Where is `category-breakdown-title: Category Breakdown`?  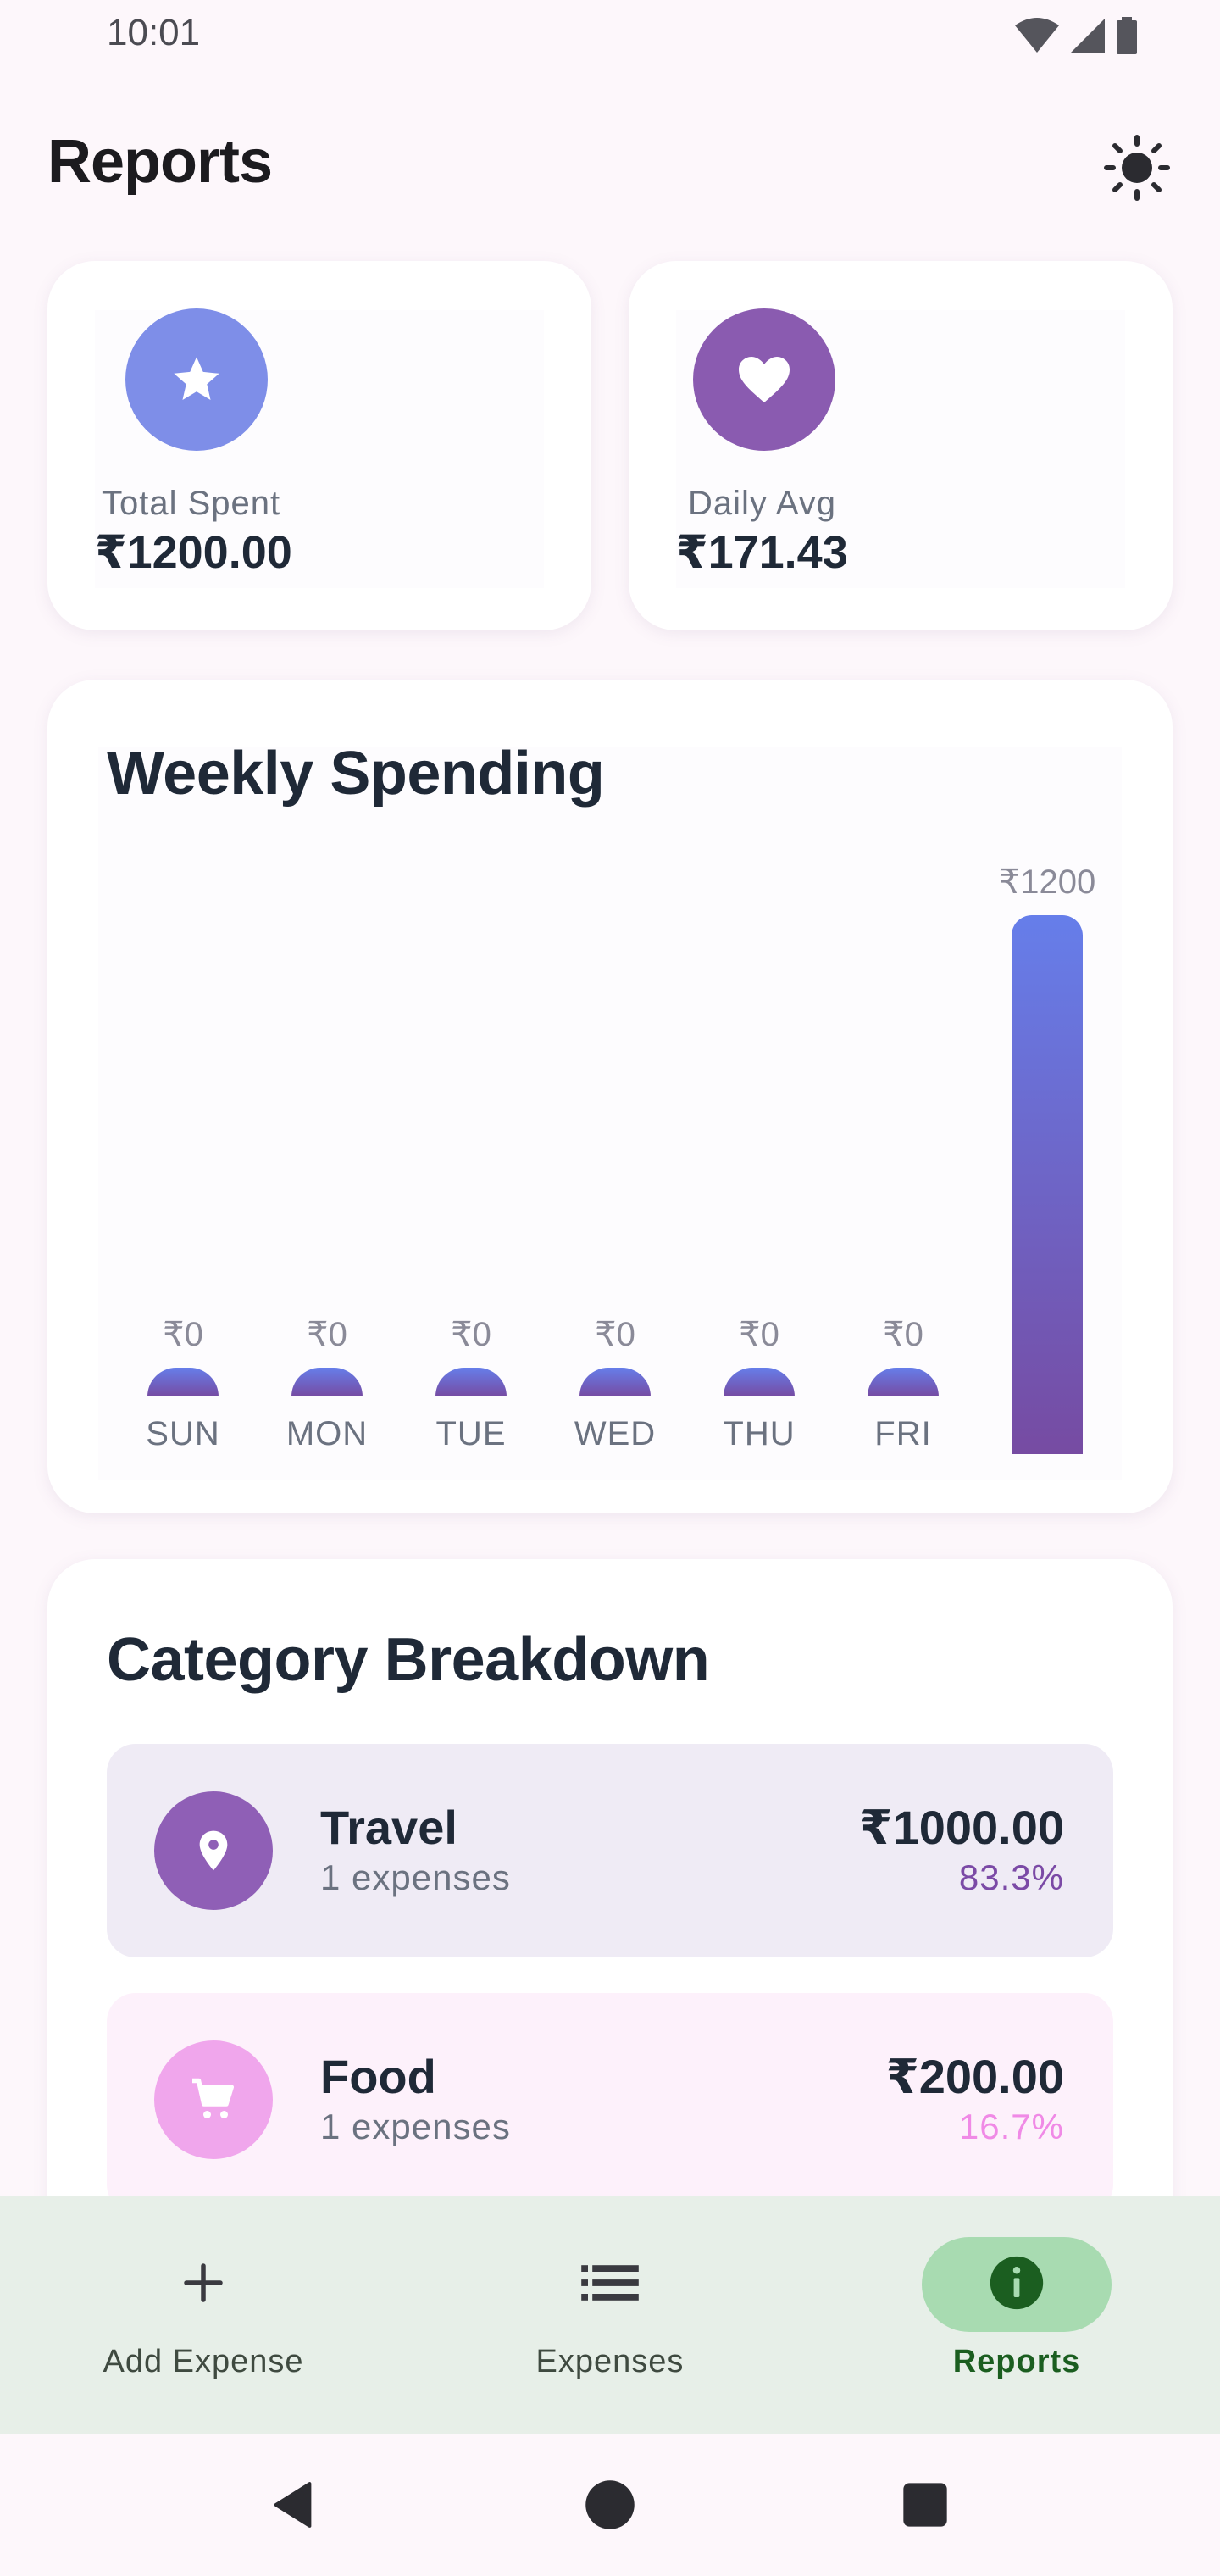
category-breakdown-title: Category Breakdown is located at coordinates (408, 1660).